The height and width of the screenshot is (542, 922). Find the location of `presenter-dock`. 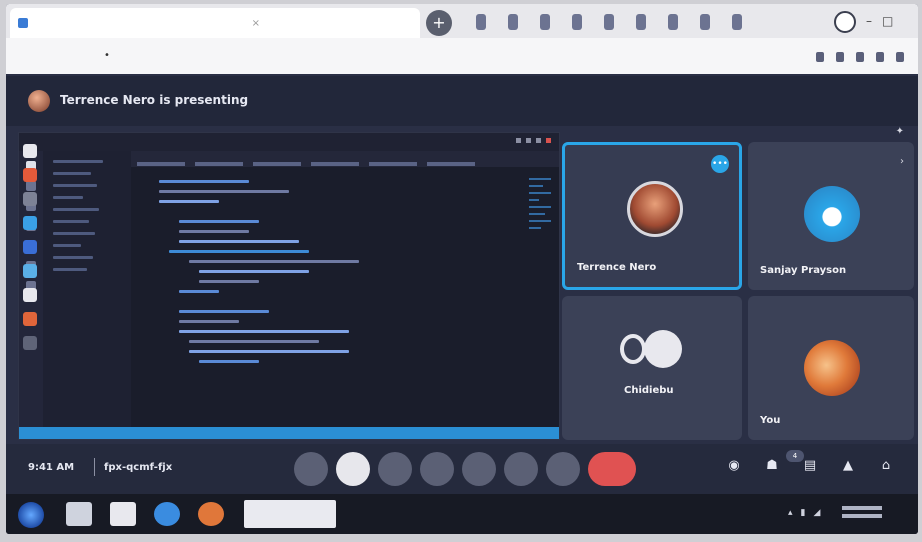

presenter-dock is located at coordinates (30, 252).